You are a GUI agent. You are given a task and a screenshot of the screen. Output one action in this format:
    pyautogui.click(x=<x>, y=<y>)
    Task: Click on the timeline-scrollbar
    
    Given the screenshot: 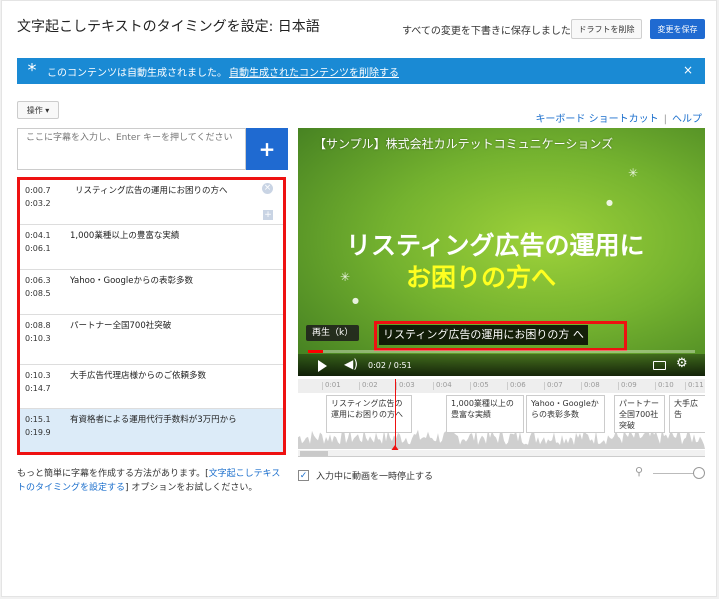 What is the action you would take?
    pyautogui.click(x=501, y=453)
    